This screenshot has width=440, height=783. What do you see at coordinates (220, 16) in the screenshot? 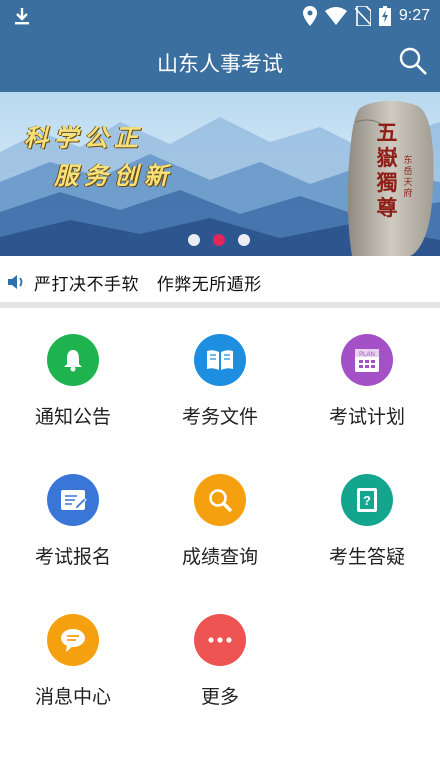
I see `status-bar: 9:27` at bounding box center [220, 16].